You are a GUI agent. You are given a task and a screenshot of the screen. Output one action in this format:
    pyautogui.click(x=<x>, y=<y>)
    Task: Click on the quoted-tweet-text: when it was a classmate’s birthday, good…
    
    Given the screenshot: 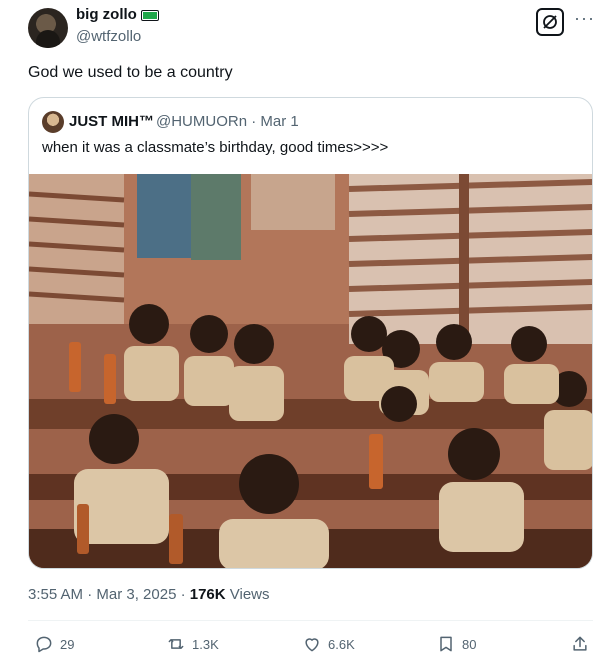 What is the action you would take?
    pyautogui.click(x=215, y=147)
    